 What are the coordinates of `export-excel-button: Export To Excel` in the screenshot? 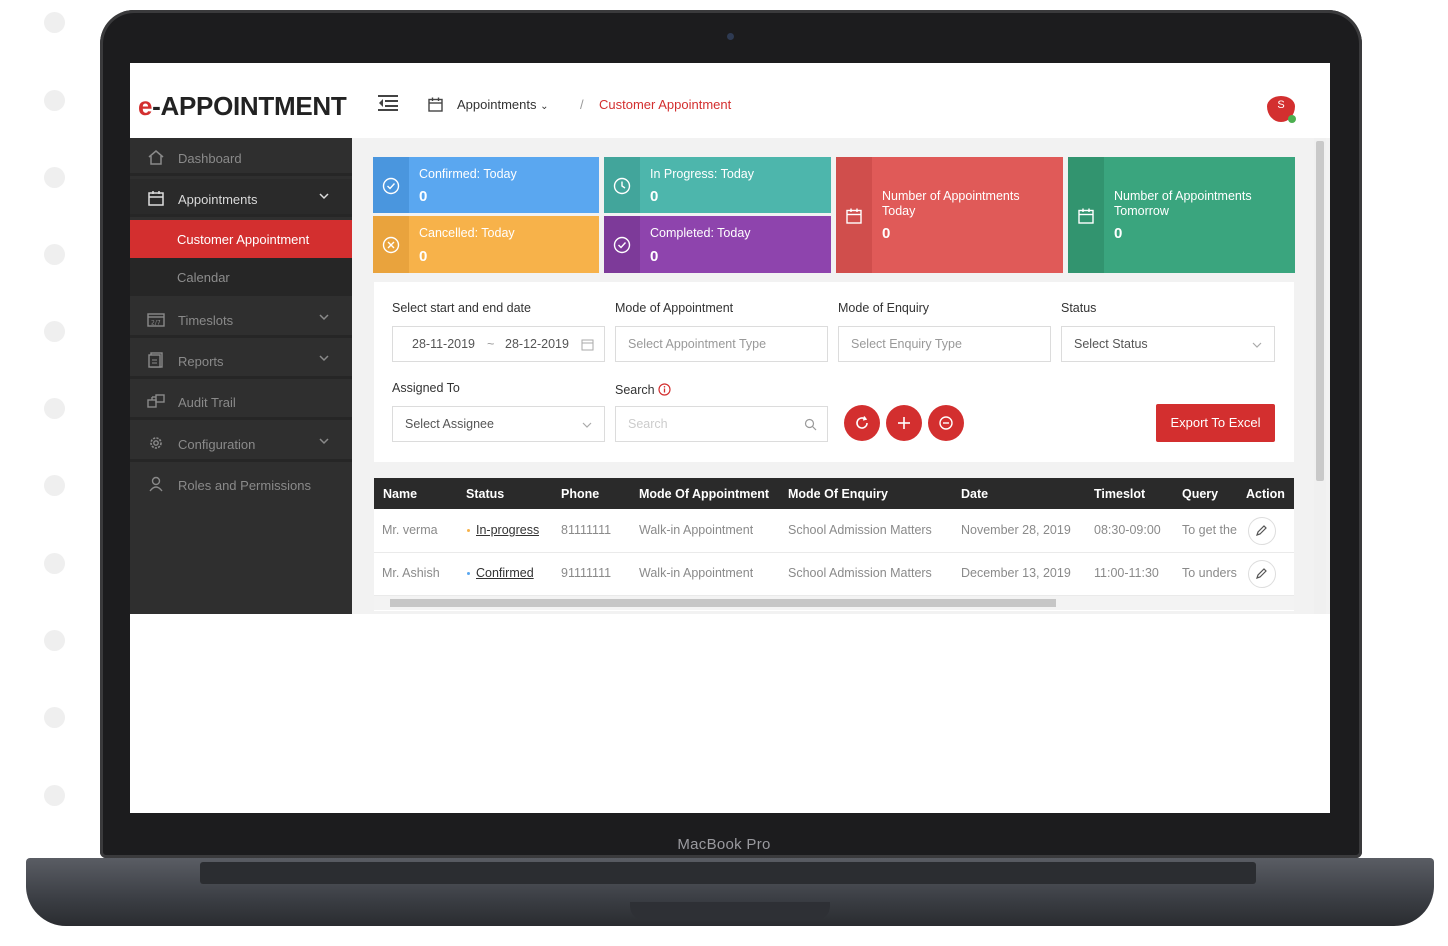 It's located at (1215, 423).